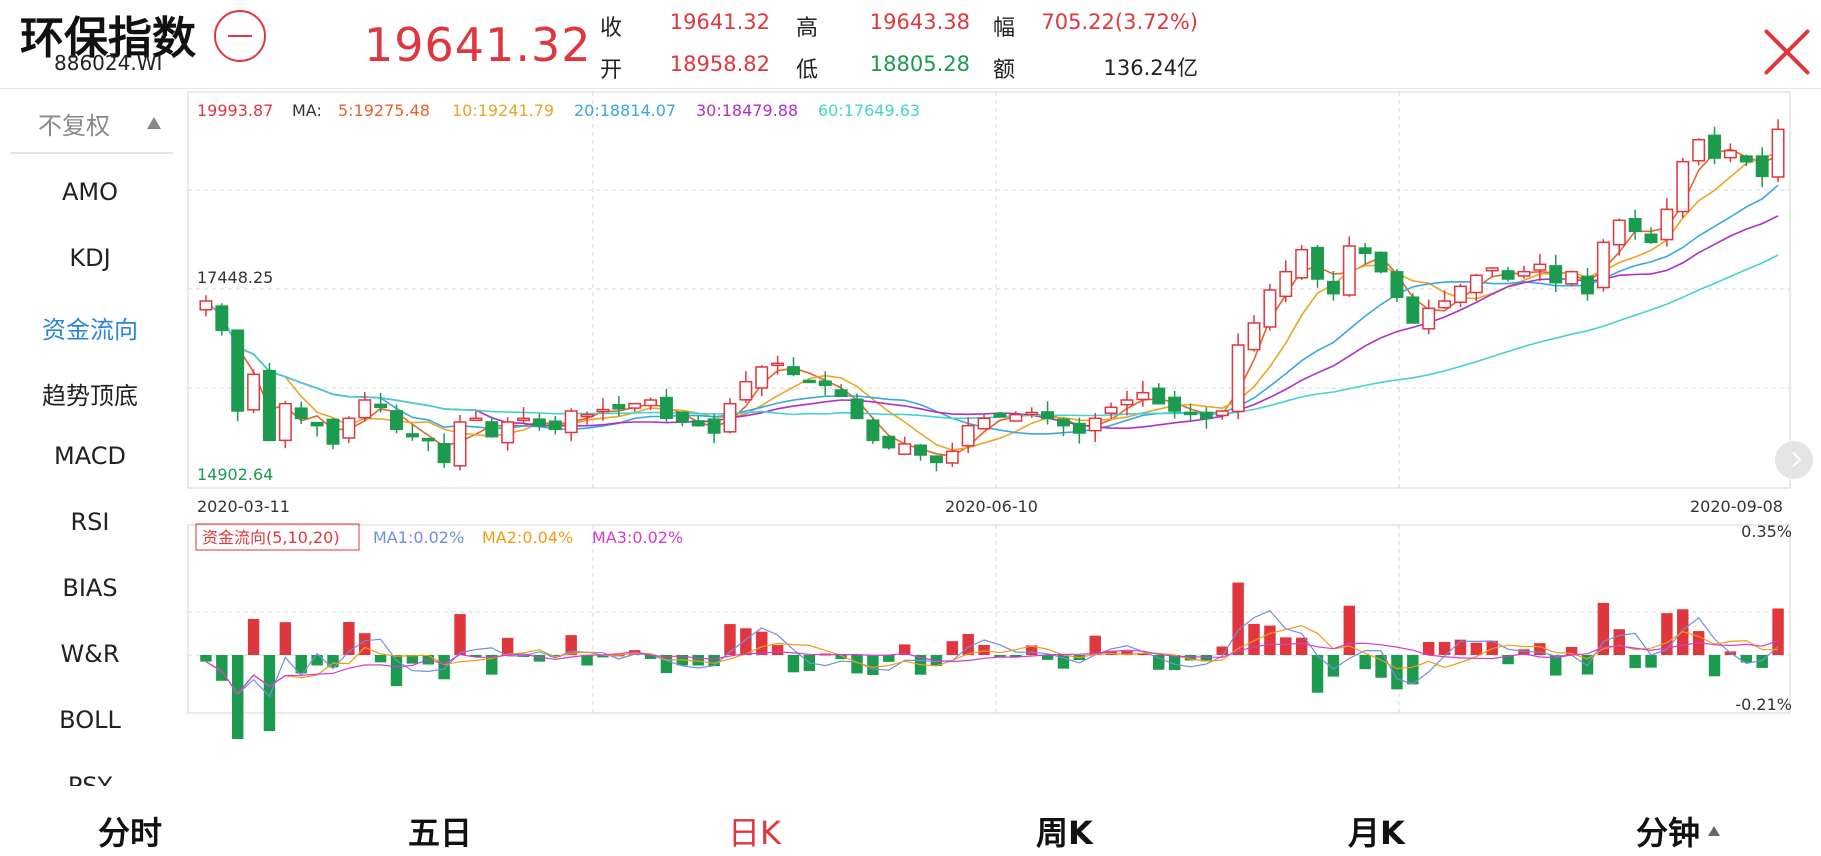 The image size is (1821, 856). What do you see at coordinates (1064, 831) in the screenshot?
I see `tab-weekly-k: 周K` at bounding box center [1064, 831].